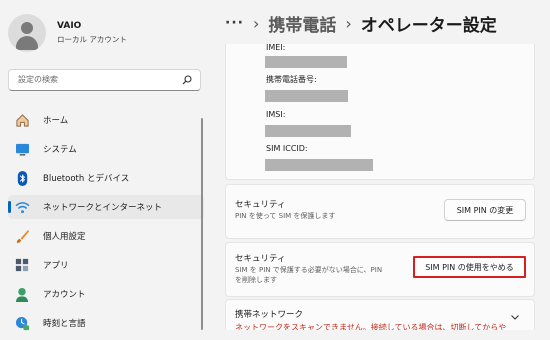 The width and height of the screenshot is (550, 340). Describe the element at coordinates (22, 178) in the screenshot. I see `bluetooth-icon` at that location.